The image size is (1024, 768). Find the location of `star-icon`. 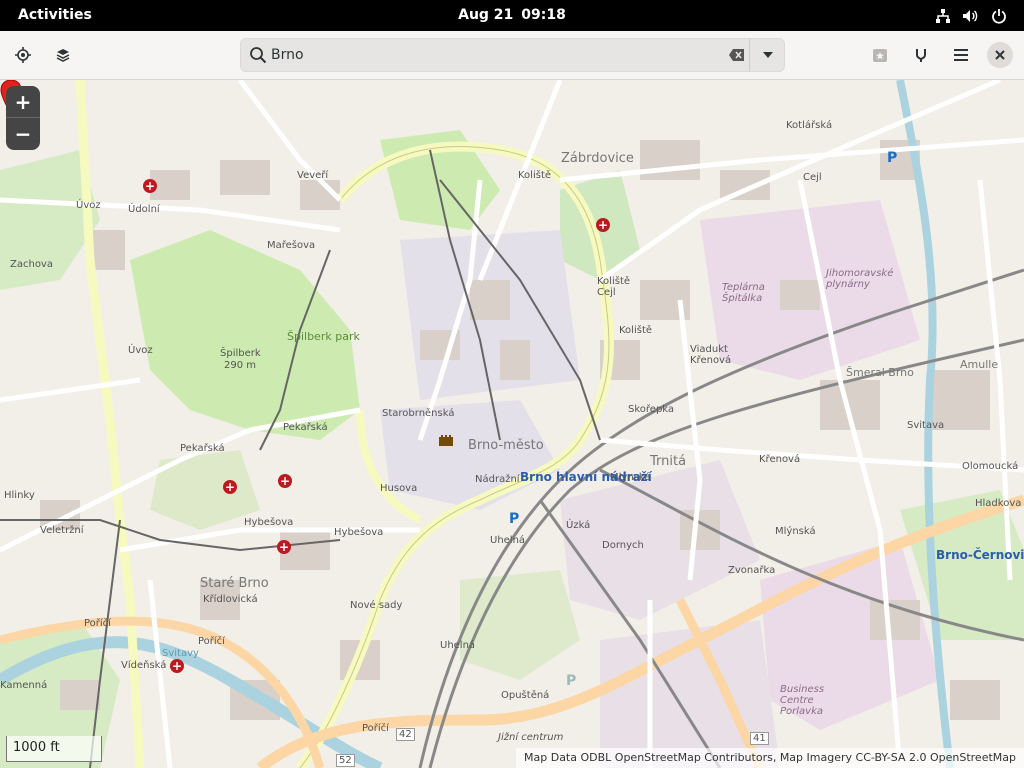

star-icon is located at coordinates (880, 55).